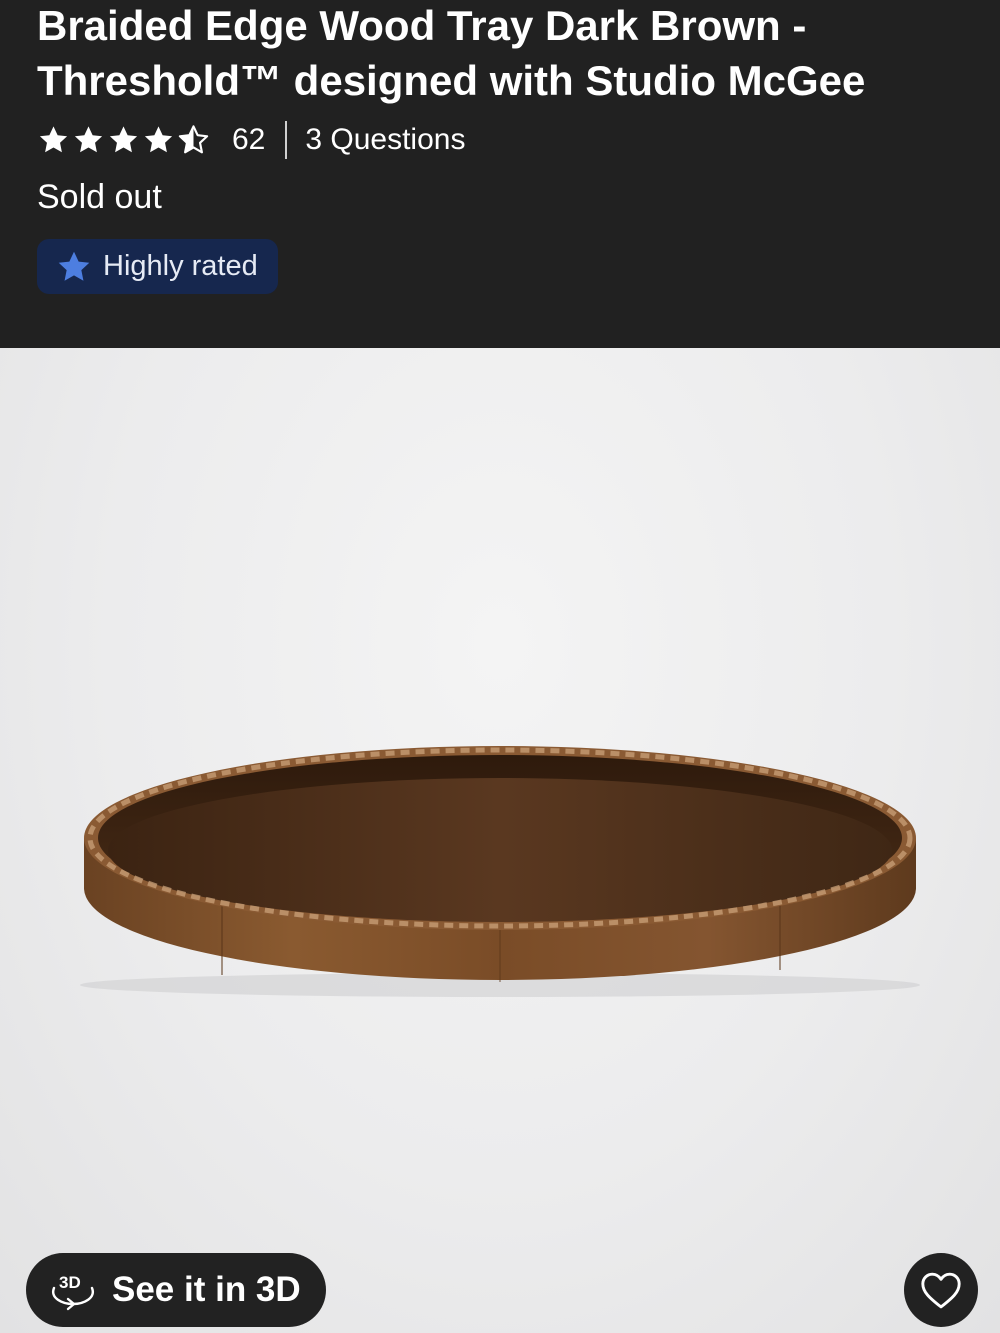 Image resolution: width=1000 pixels, height=1333 pixels. What do you see at coordinates (286, 140) in the screenshot?
I see `rating-divider` at bounding box center [286, 140].